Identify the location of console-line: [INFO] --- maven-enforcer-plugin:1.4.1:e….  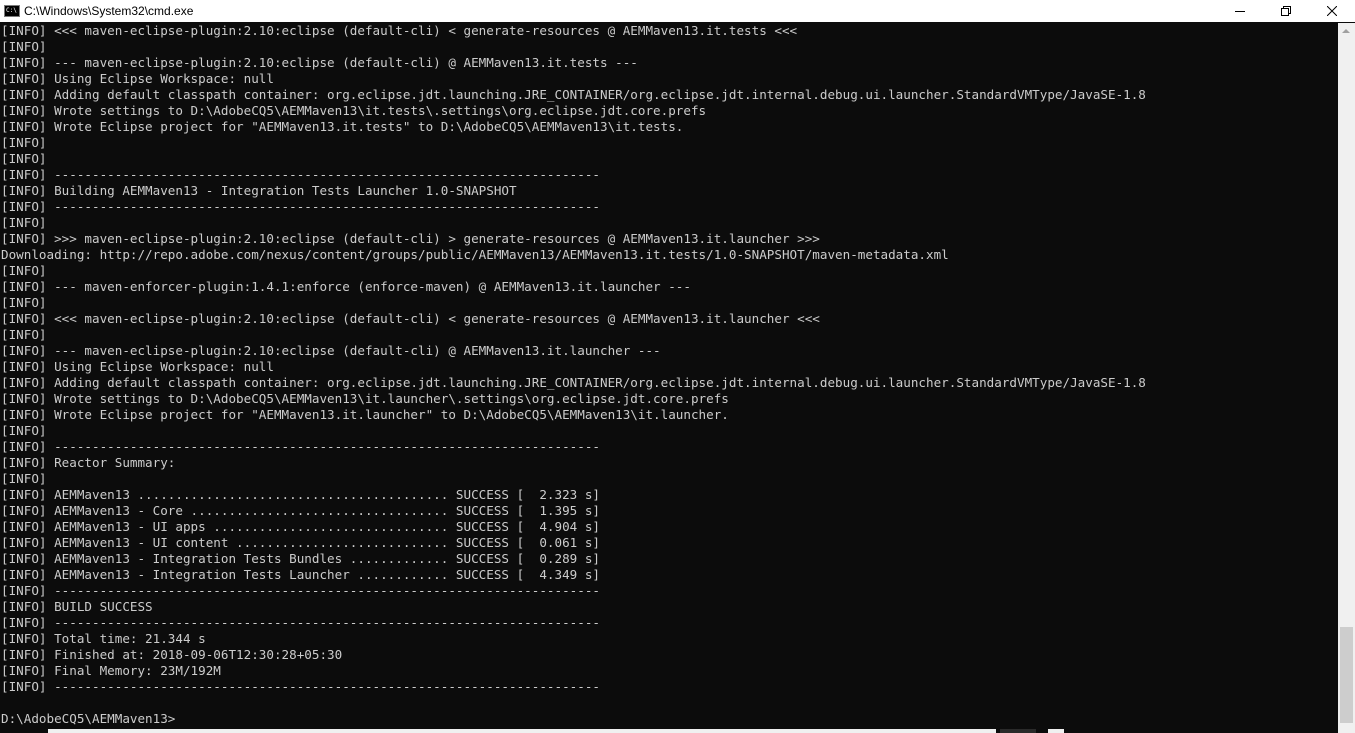
(346, 286).